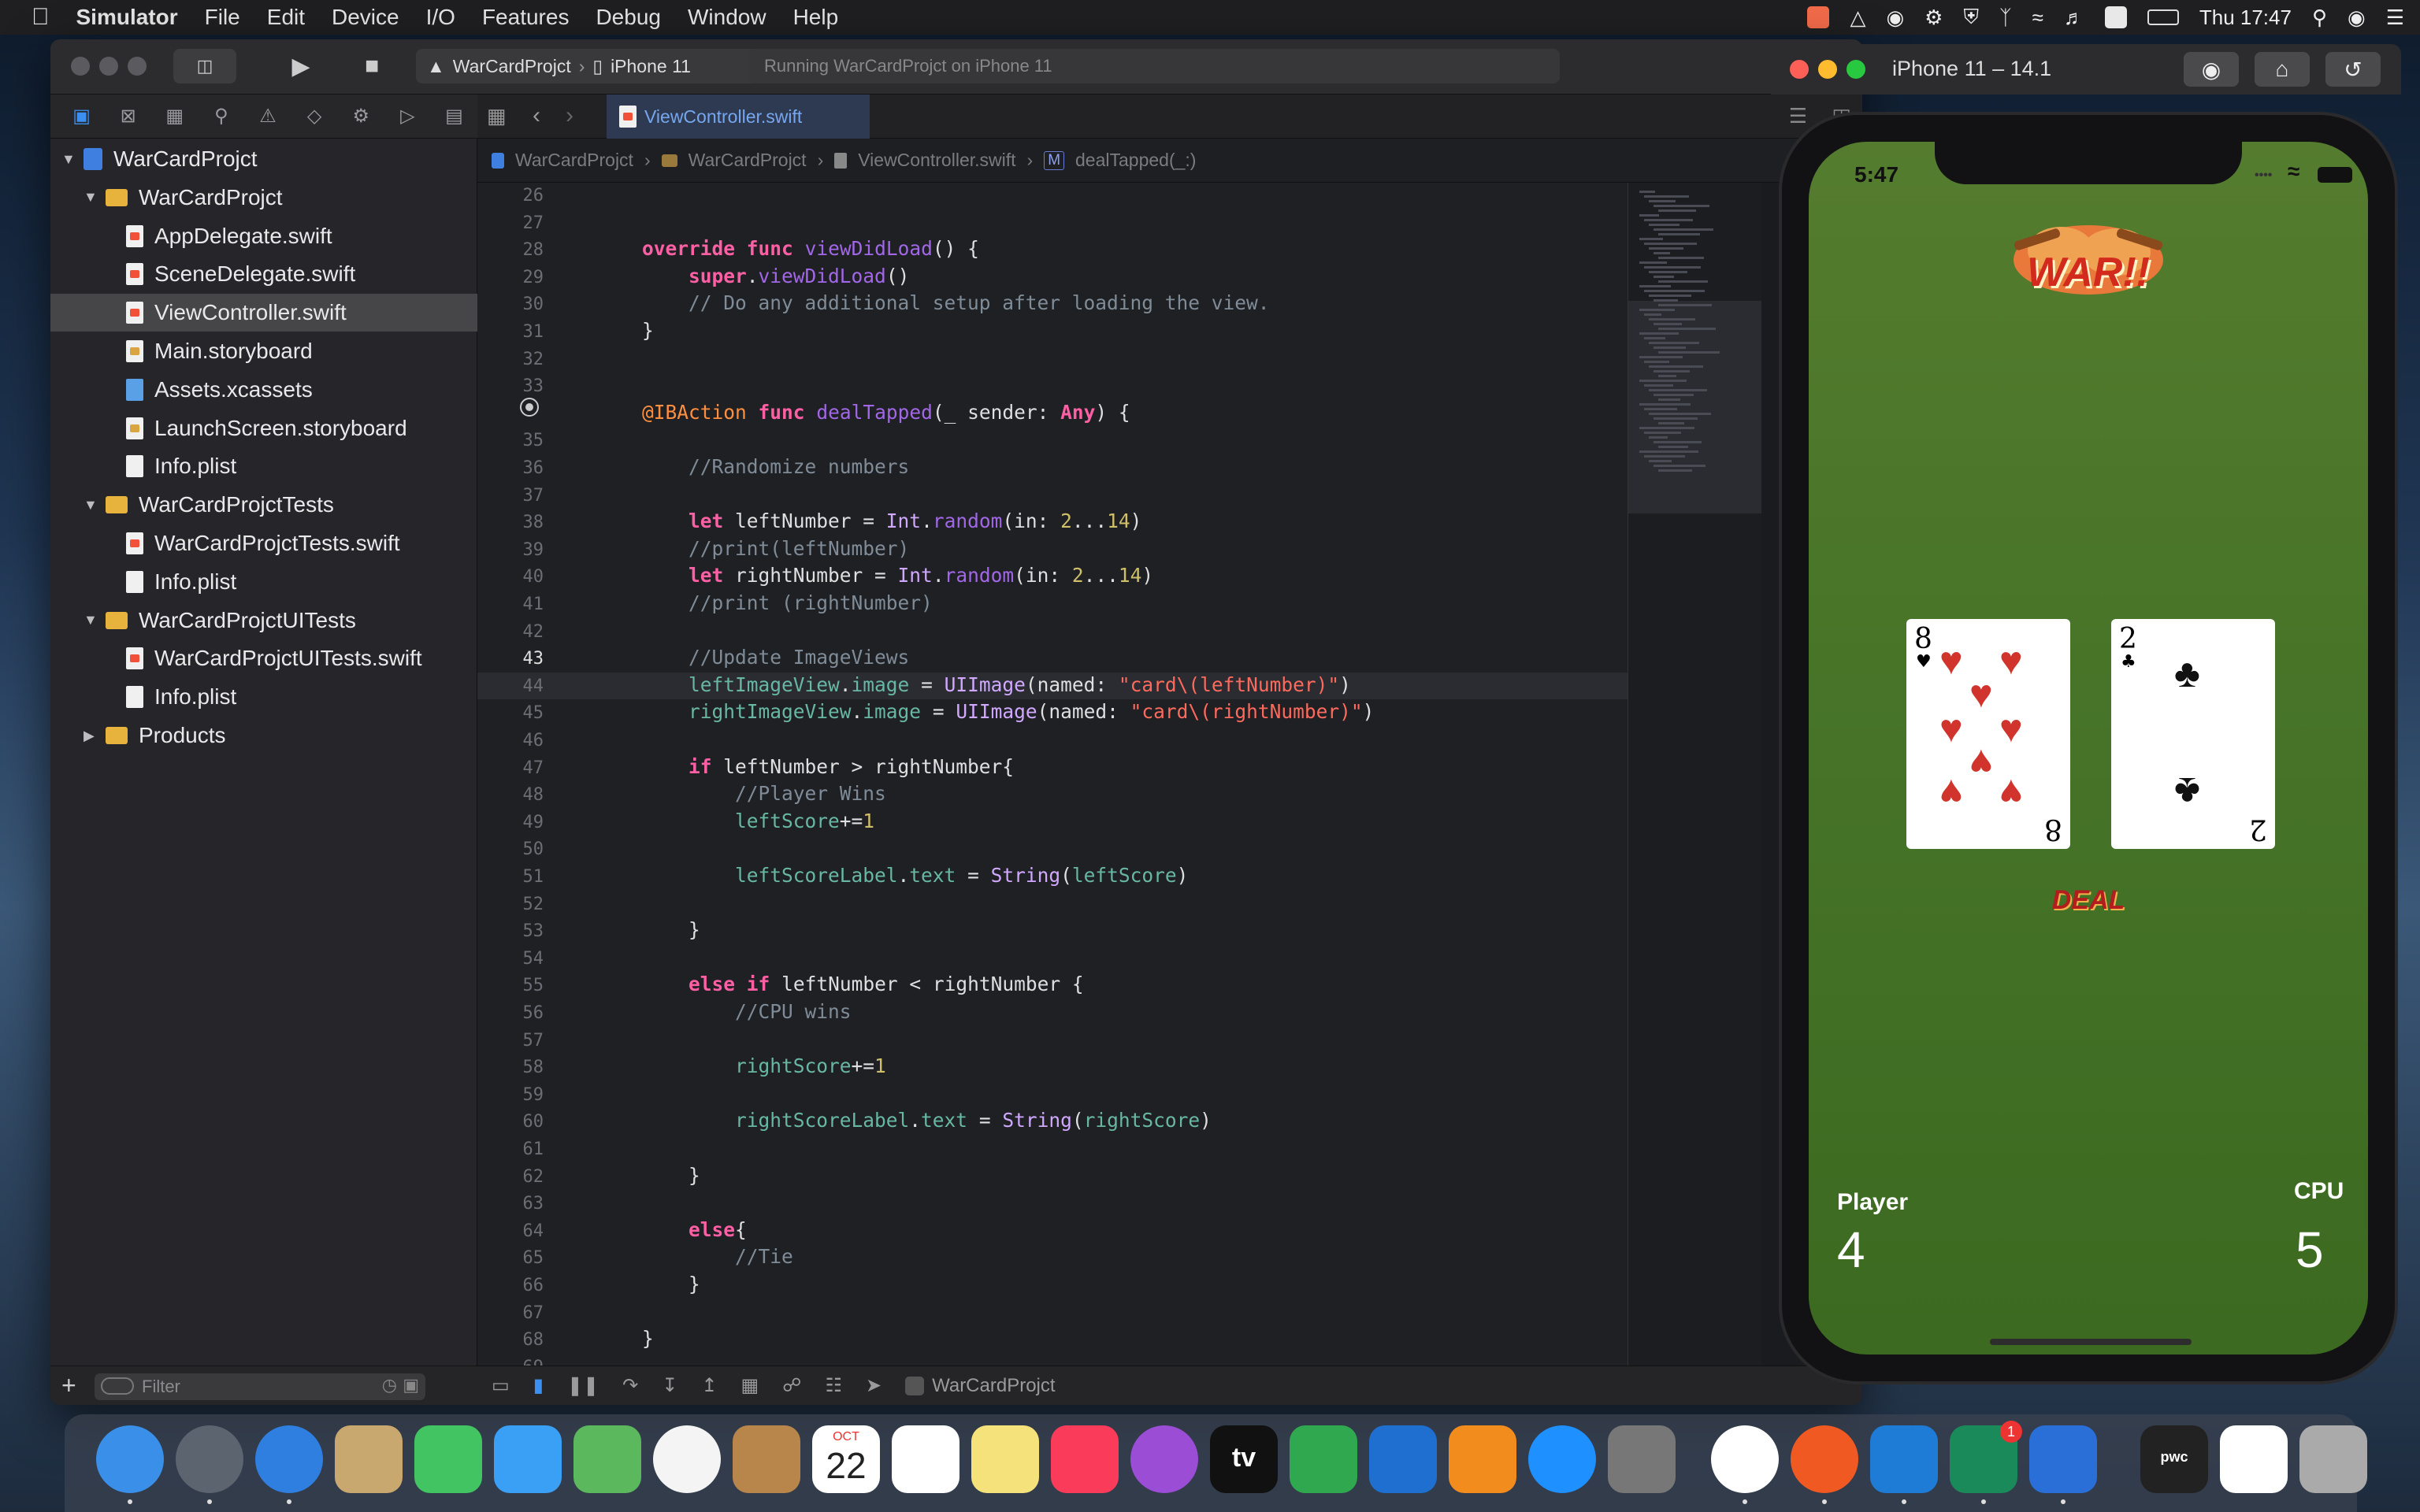 Image resolution: width=2420 pixels, height=1512 pixels. Describe the element at coordinates (2282, 69) in the screenshot. I see `home-button: ⌂` at that location.